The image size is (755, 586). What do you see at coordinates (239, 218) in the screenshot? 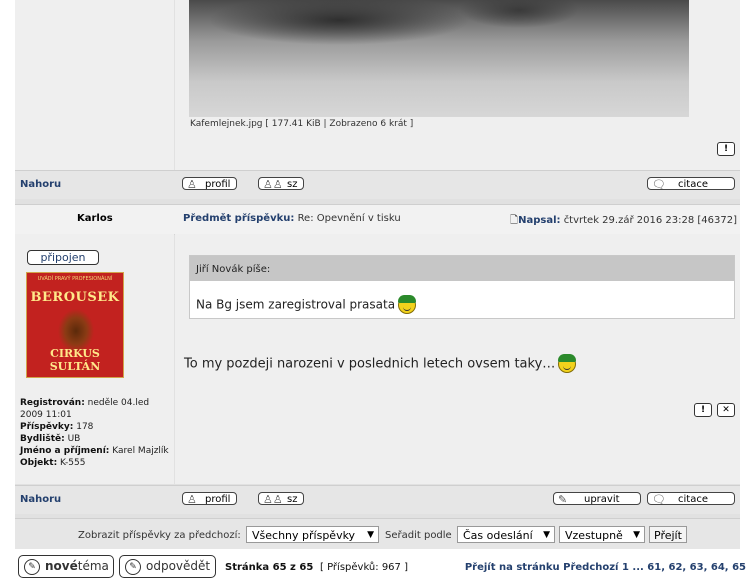
I see `subject-label: Předmět příspěvku:` at bounding box center [239, 218].